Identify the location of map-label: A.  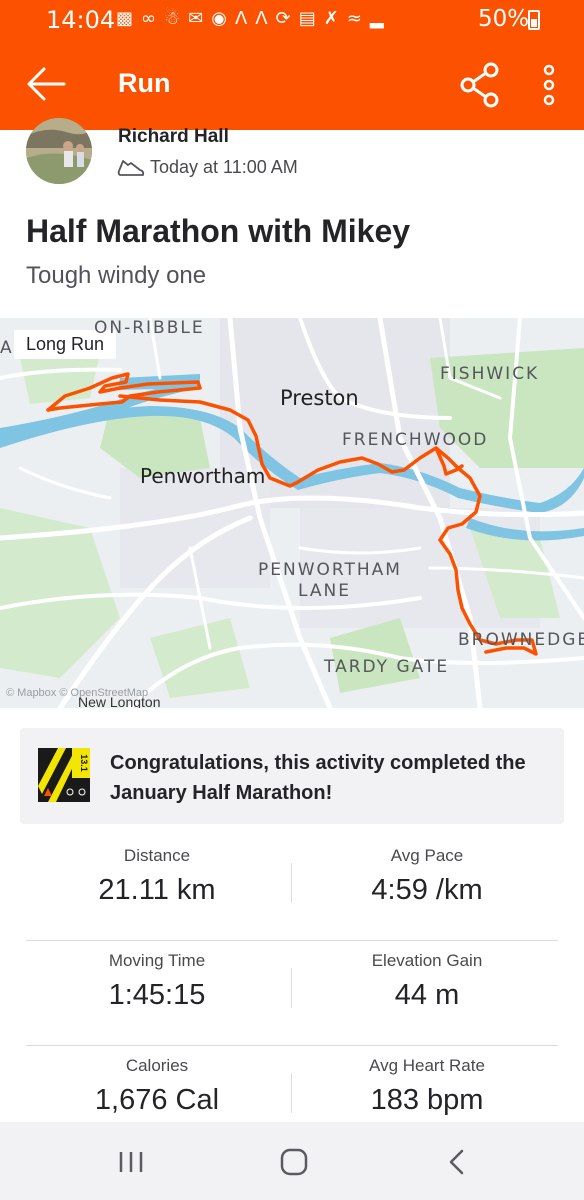
(7, 348).